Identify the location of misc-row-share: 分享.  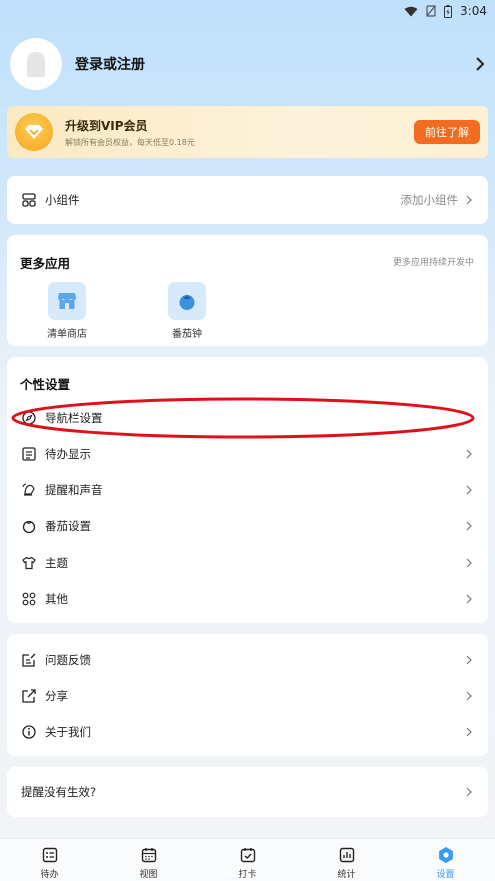
(247, 696).